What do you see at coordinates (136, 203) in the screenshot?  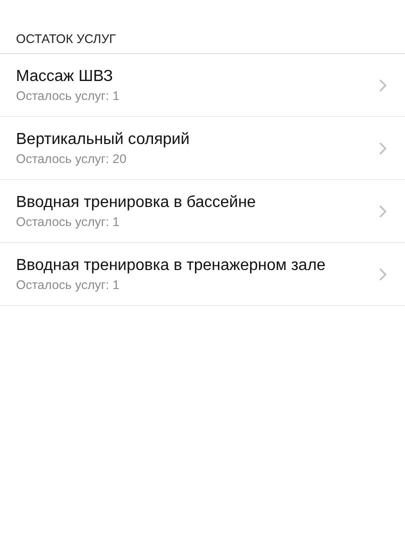 I see `service-name: Вводная тренировка в бассейне` at bounding box center [136, 203].